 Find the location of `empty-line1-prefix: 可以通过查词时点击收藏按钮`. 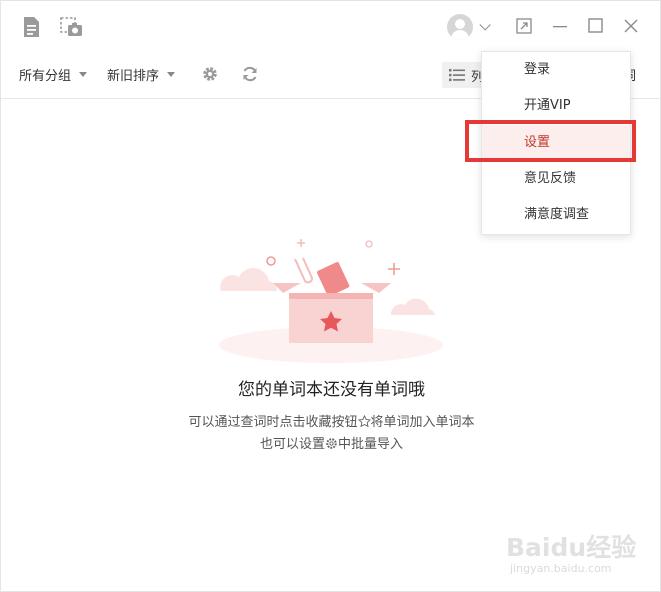

empty-line1-prefix: 可以通过查词时点击收藏按钮 is located at coordinates (273, 422).